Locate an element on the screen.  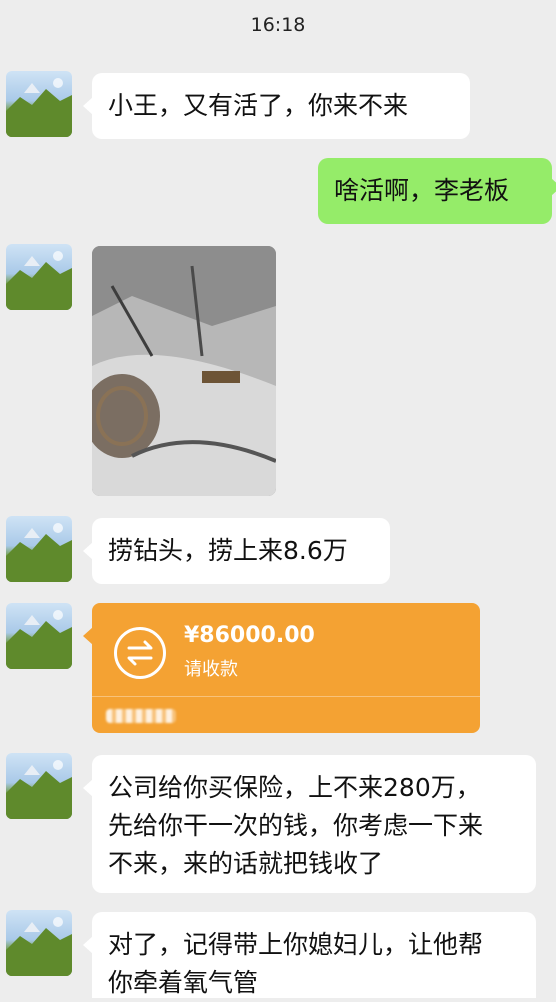
message-text-1: 小王，又有活了，你来不来 is located at coordinates (276, 106).